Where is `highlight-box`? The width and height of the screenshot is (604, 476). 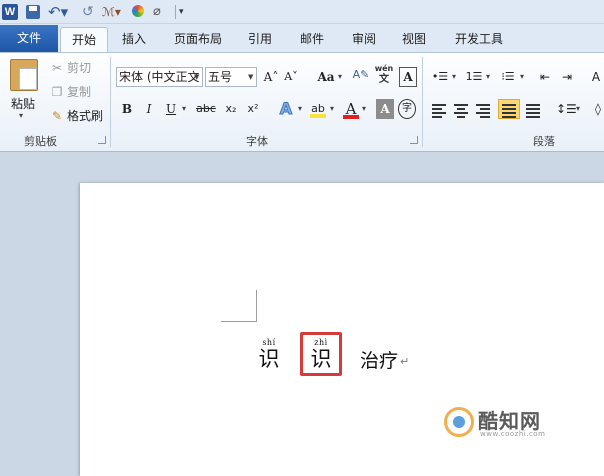 highlight-box is located at coordinates (321, 354).